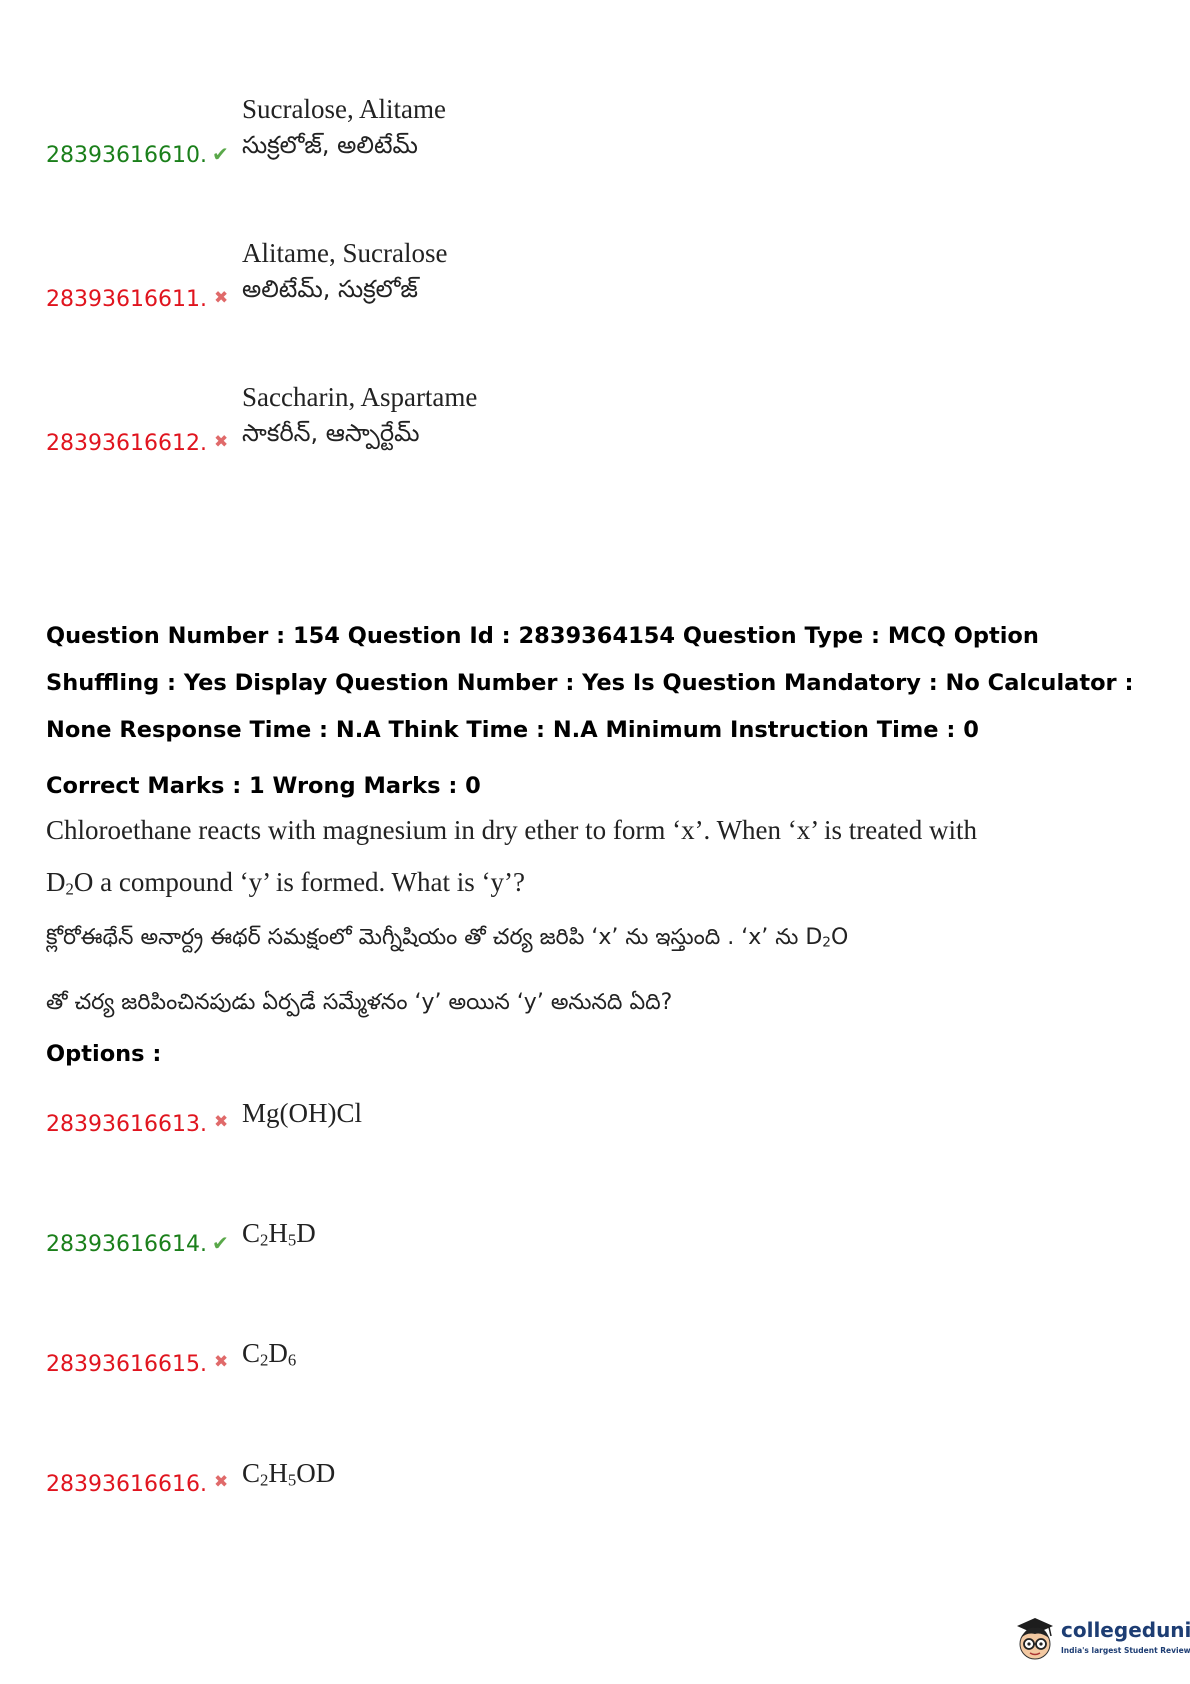 This screenshot has width=1190, height=1684. I want to click on mascot-icon, so click(1035, 1639).